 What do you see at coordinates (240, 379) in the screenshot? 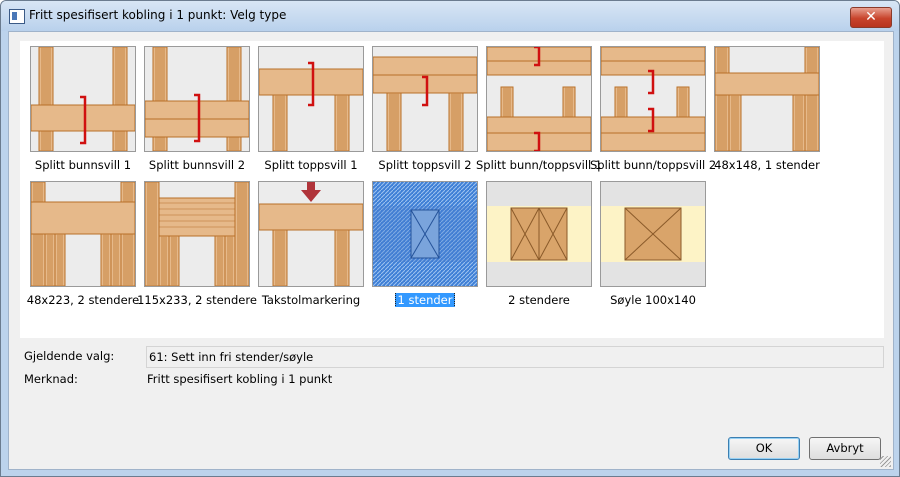
I see `note-value: Fritt spesifisert kobling i 1 punkt` at bounding box center [240, 379].